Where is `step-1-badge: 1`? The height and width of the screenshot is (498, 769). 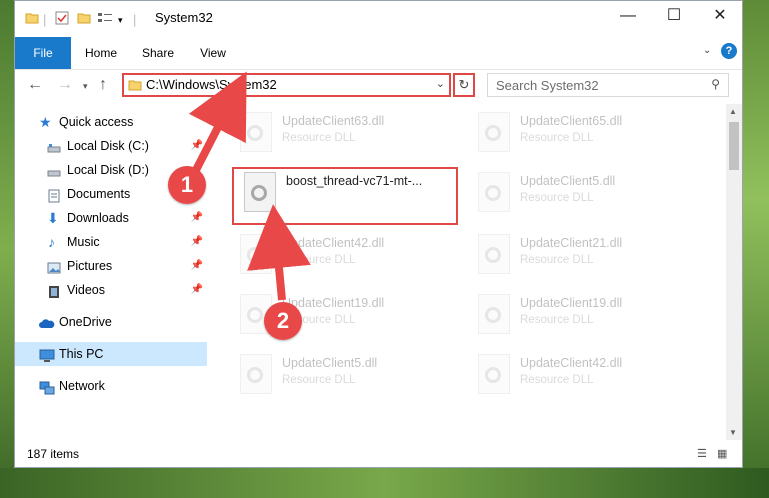
step-1-badge: 1 is located at coordinates (187, 185).